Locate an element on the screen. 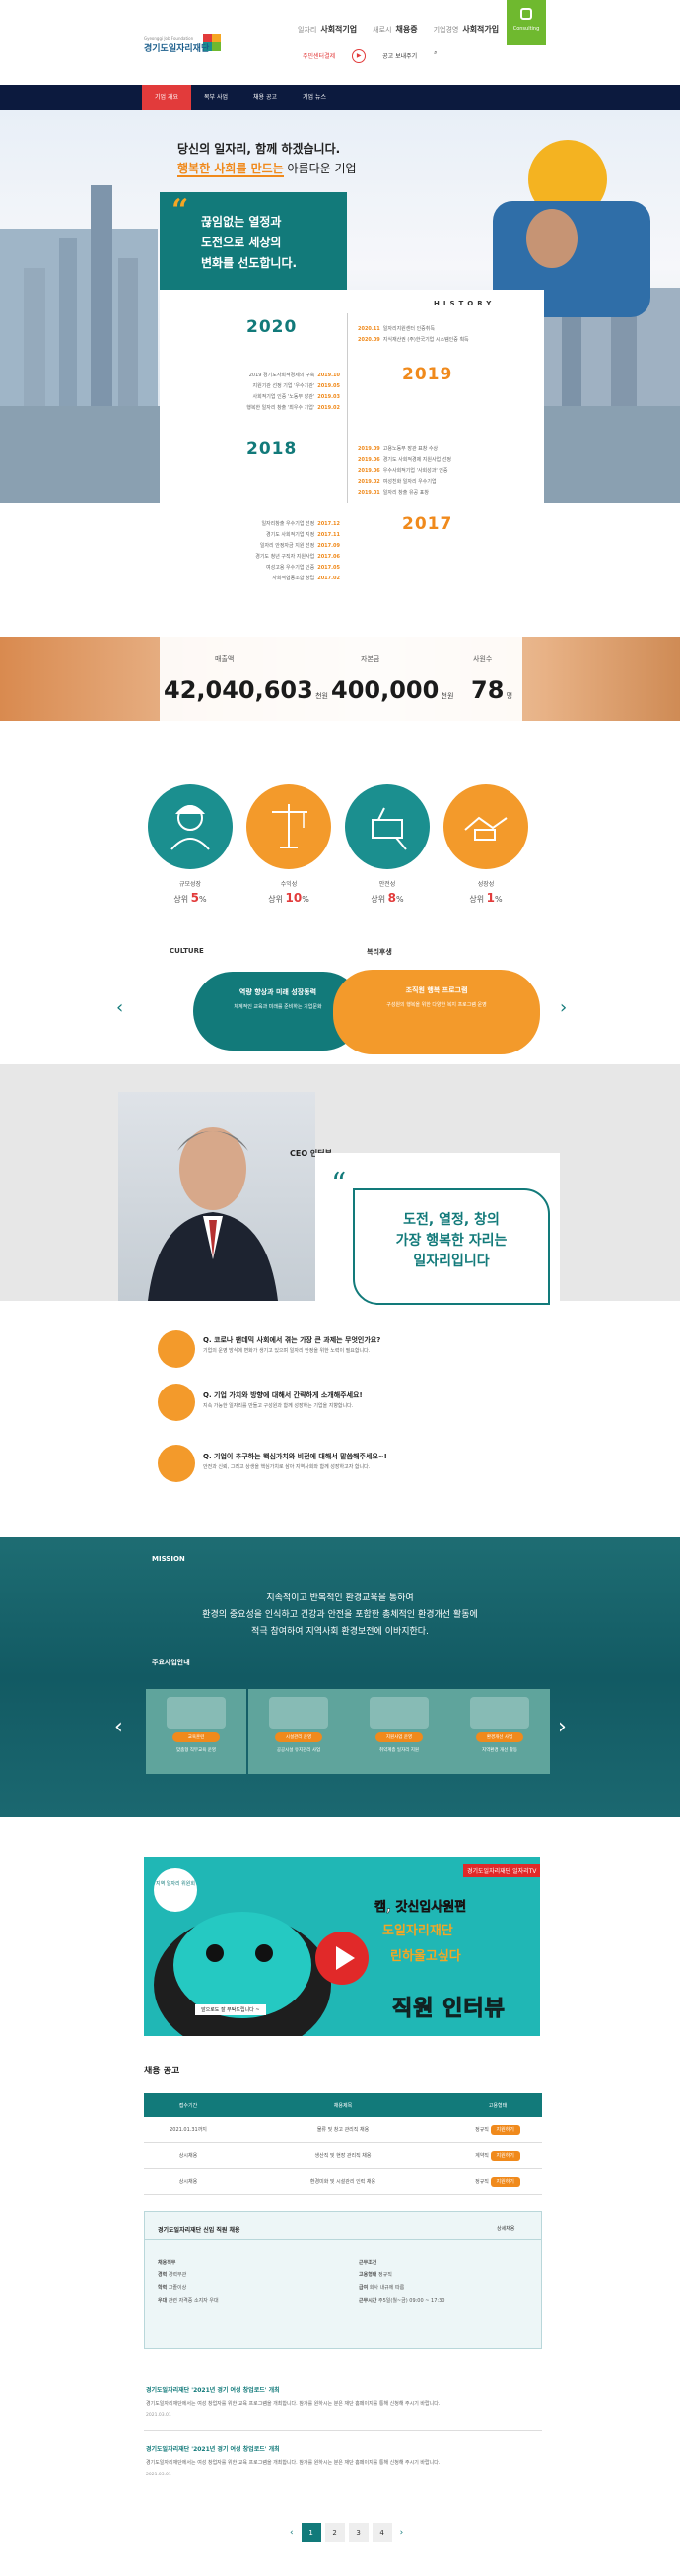 This screenshot has width=680, height=2576. top-link-2: 새로시 채용증 is located at coordinates (395, 29).